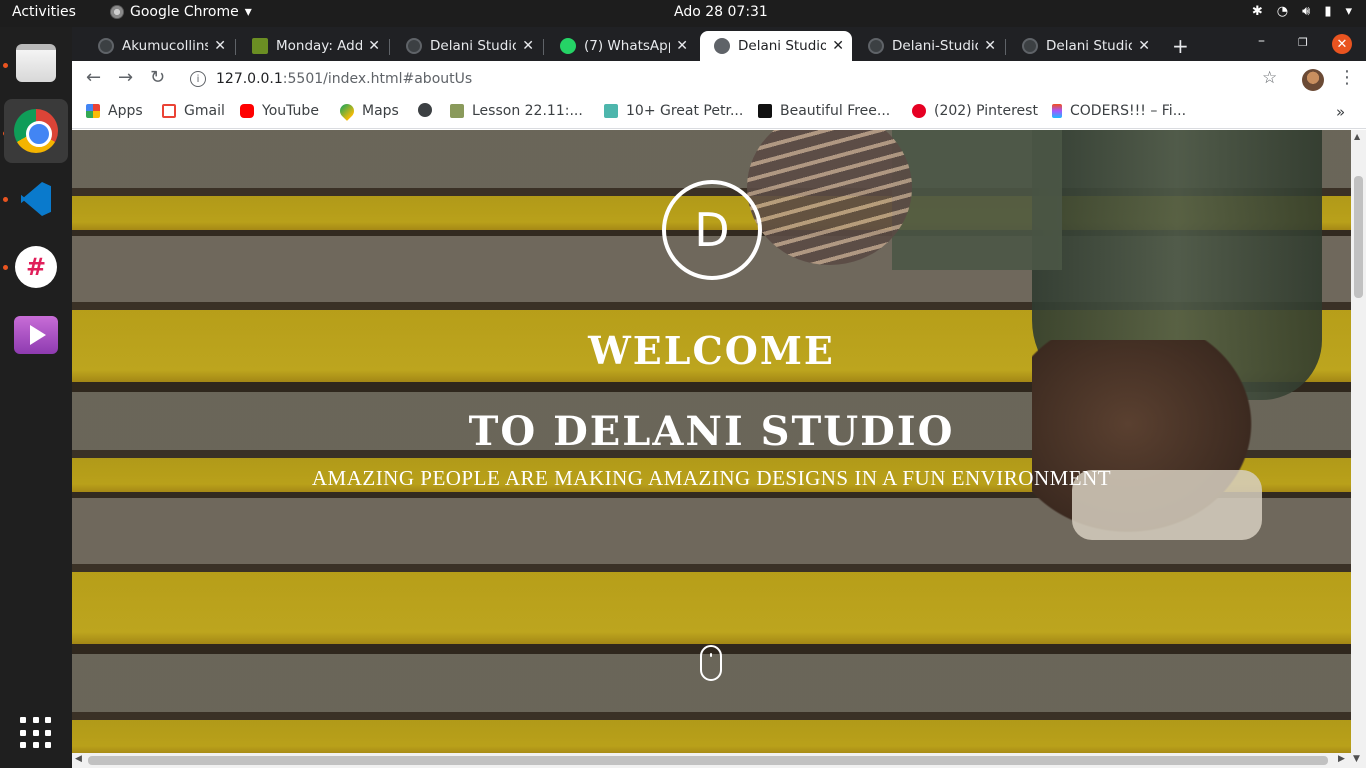 This screenshot has width=1366, height=768. Describe the element at coordinates (78, 759) in the screenshot. I see `scroll-left-icon: ◀` at that location.